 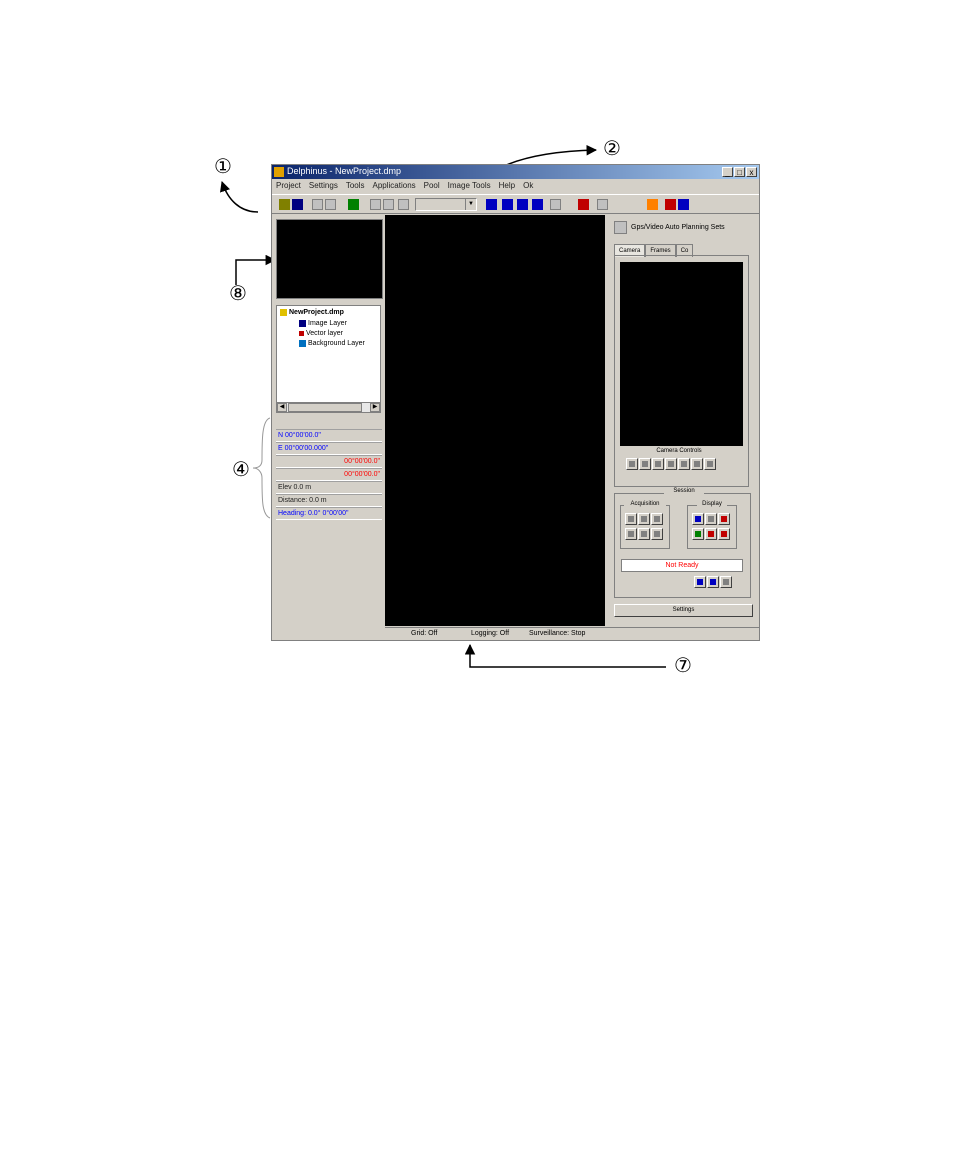 What do you see at coordinates (631, 519) in the screenshot?
I see `acquire-icon` at bounding box center [631, 519].